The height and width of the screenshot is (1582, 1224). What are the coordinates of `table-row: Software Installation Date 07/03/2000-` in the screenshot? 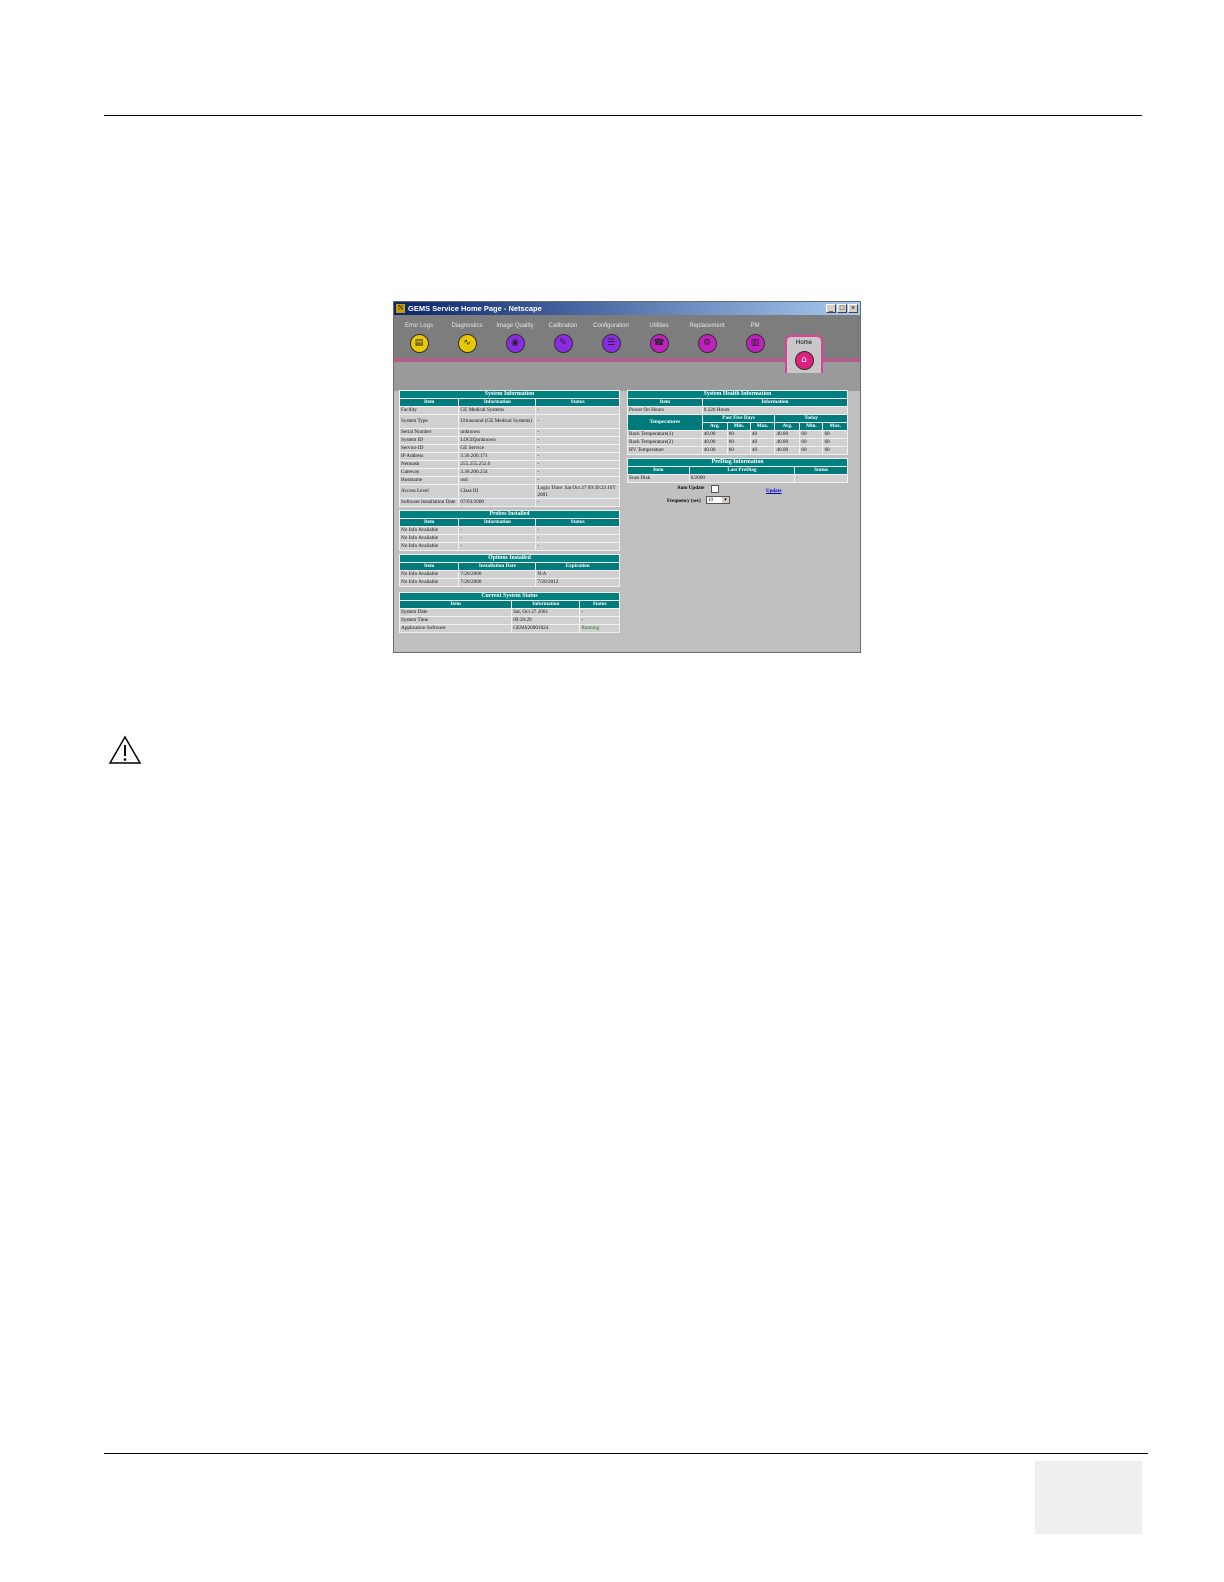 It's located at (509, 502).